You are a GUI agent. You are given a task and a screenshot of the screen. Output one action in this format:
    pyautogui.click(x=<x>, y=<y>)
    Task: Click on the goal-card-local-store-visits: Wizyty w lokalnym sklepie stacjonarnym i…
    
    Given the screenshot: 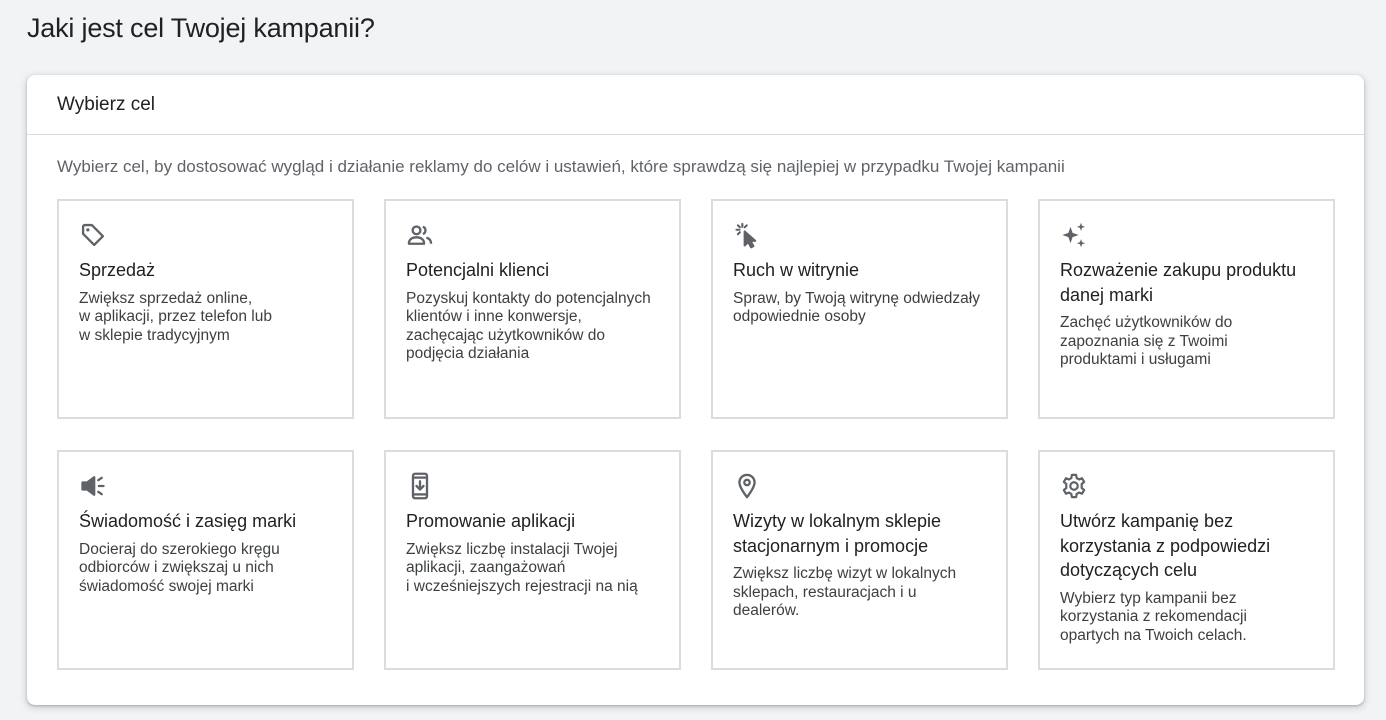 What is the action you would take?
    pyautogui.click(x=859, y=560)
    